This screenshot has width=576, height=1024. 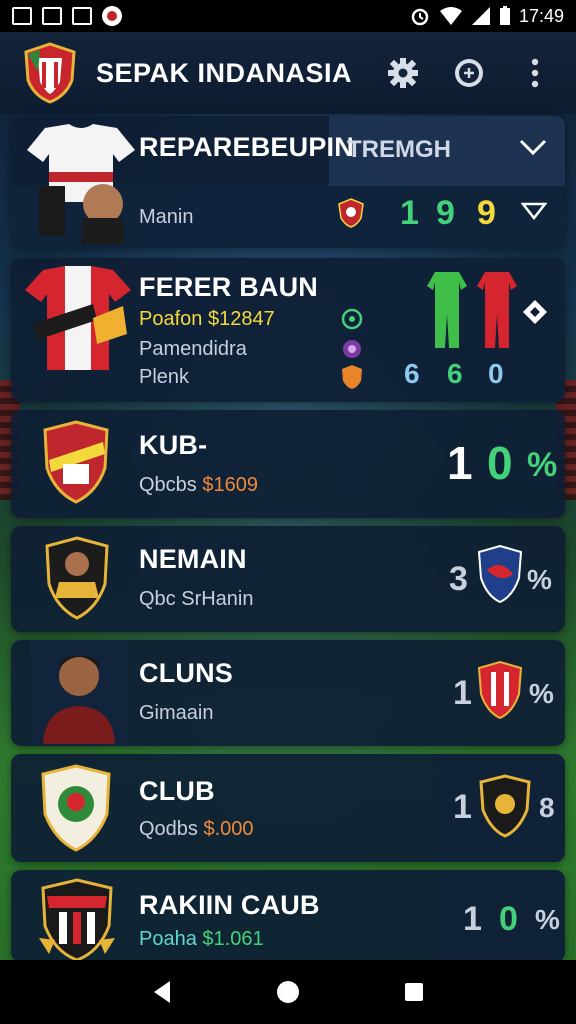 I want to click on team-card-7: RAKIIN CAUB Poaha $1.061 1 0 %, so click(x=288, y=916).